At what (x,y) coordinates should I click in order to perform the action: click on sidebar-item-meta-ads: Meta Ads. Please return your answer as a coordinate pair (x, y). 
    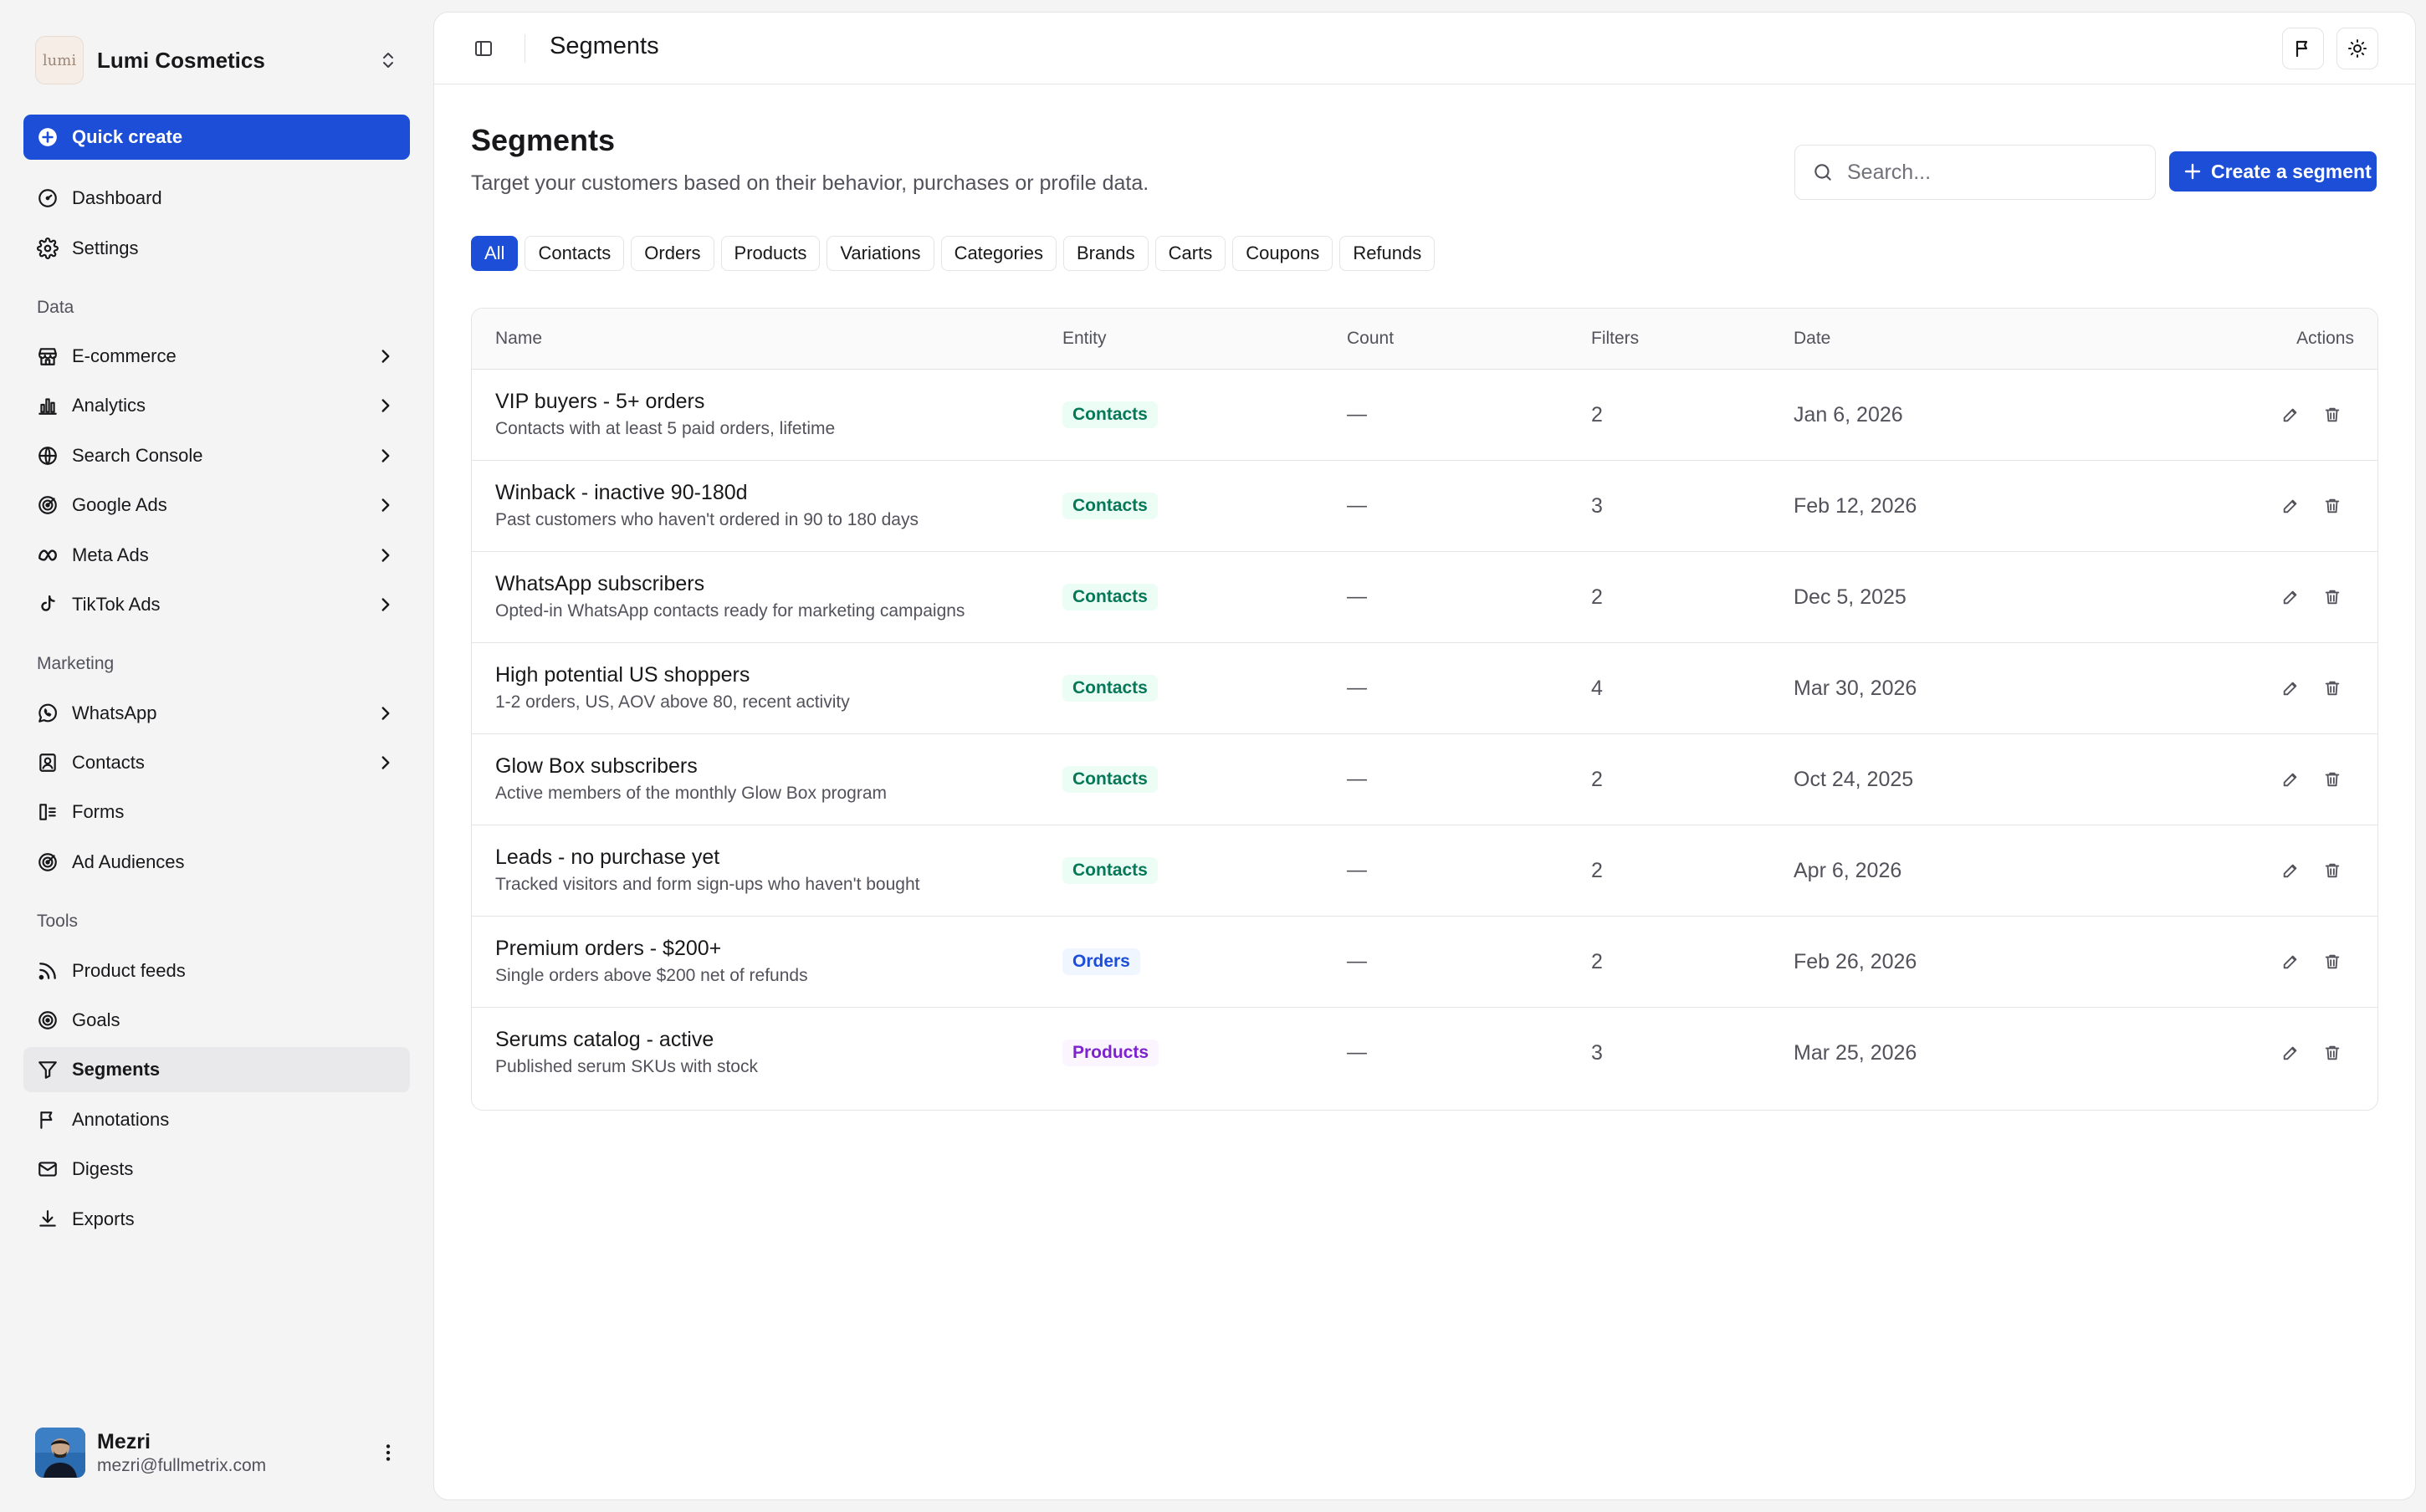
    Looking at the image, I should click on (216, 555).